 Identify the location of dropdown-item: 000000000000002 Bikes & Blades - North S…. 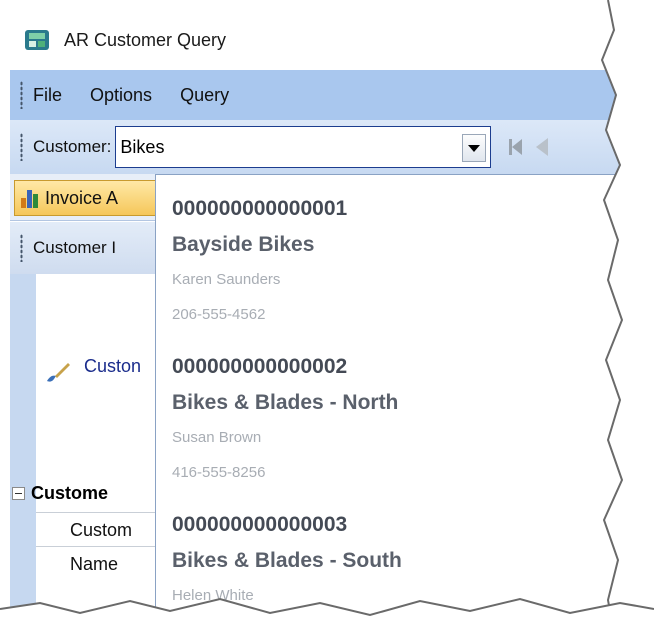
(285, 418).